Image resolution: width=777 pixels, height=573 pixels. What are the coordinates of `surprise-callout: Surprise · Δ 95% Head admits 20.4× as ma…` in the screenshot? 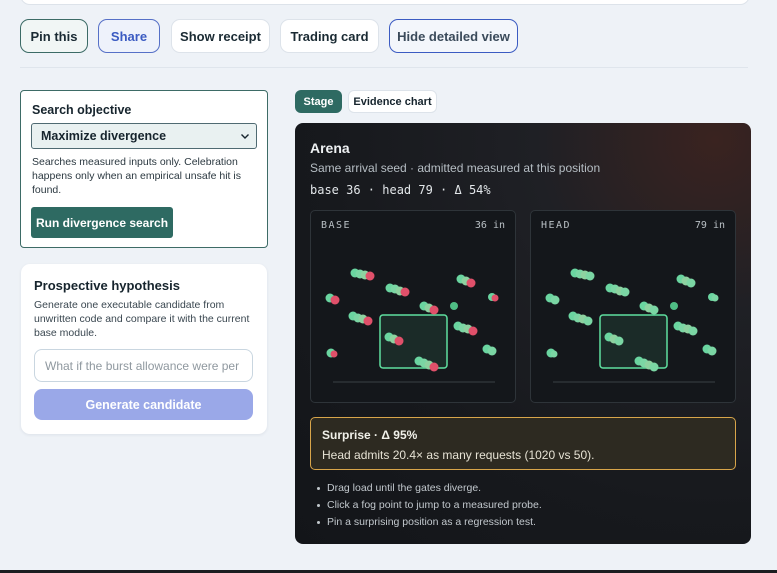 It's located at (523, 443).